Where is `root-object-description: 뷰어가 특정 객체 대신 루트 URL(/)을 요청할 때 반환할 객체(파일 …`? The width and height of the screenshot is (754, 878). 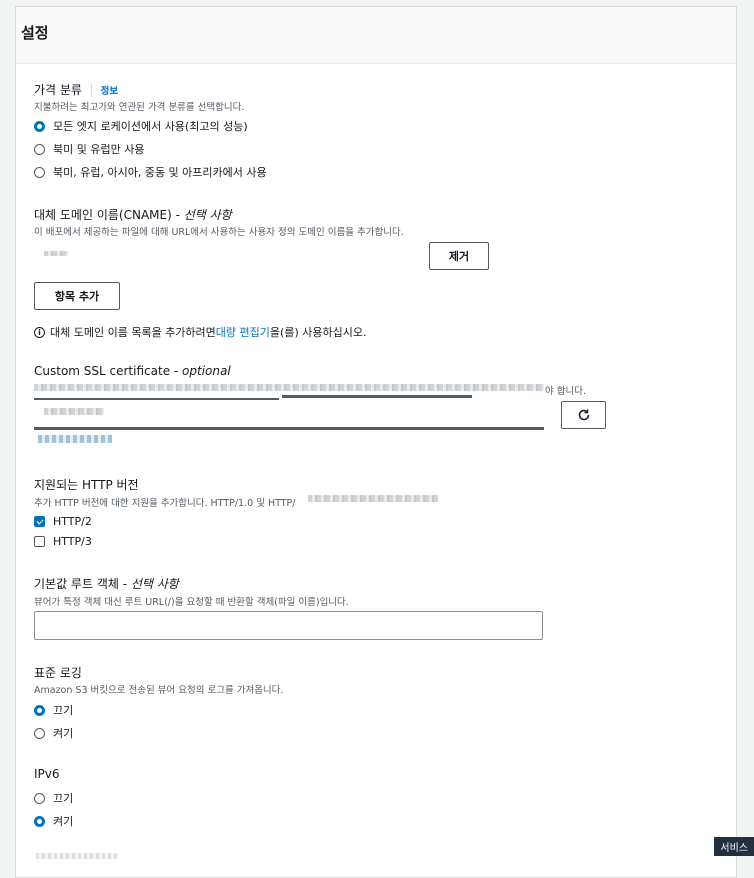 root-object-description: 뷰어가 특정 객체 대신 루트 URL(/)을 요청할 때 반환할 객체(파일 … is located at coordinates (191, 602).